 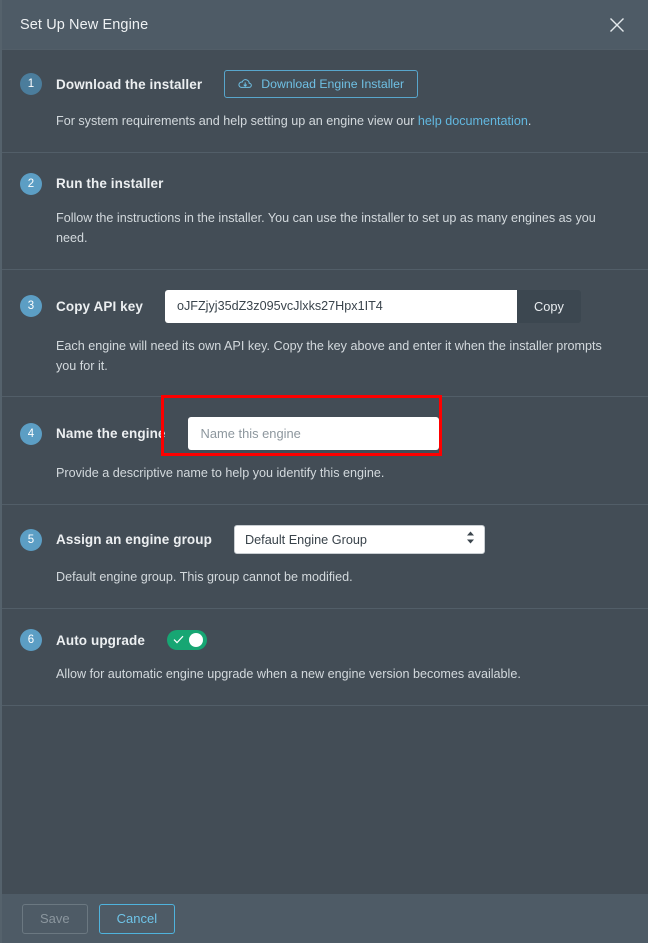 I want to click on step-3-title: Copy API key, so click(x=99, y=306).